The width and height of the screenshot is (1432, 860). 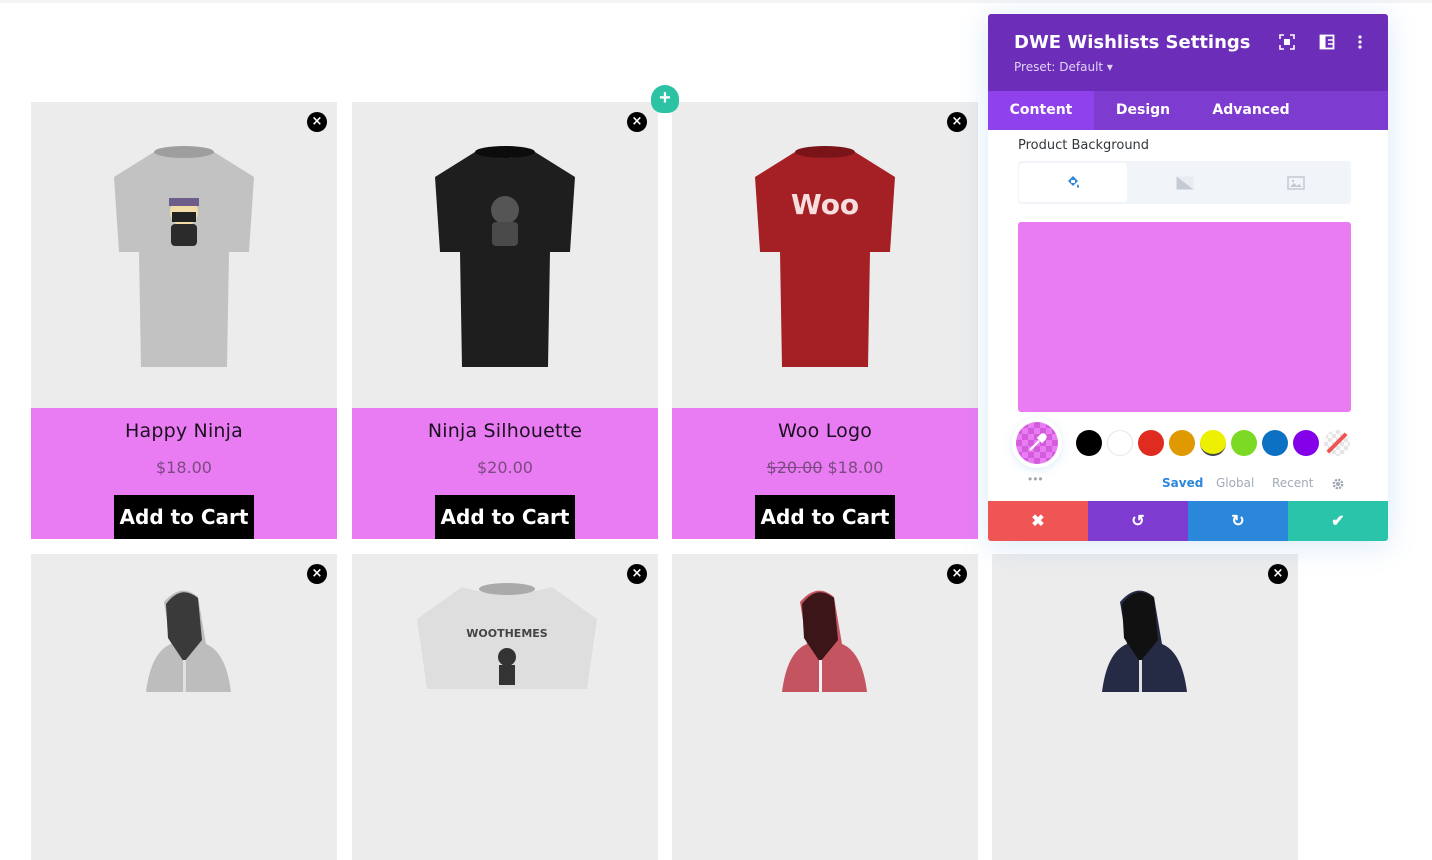 What do you see at coordinates (665, 99) in the screenshot?
I see `add-row-button: +` at bounding box center [665, 99].